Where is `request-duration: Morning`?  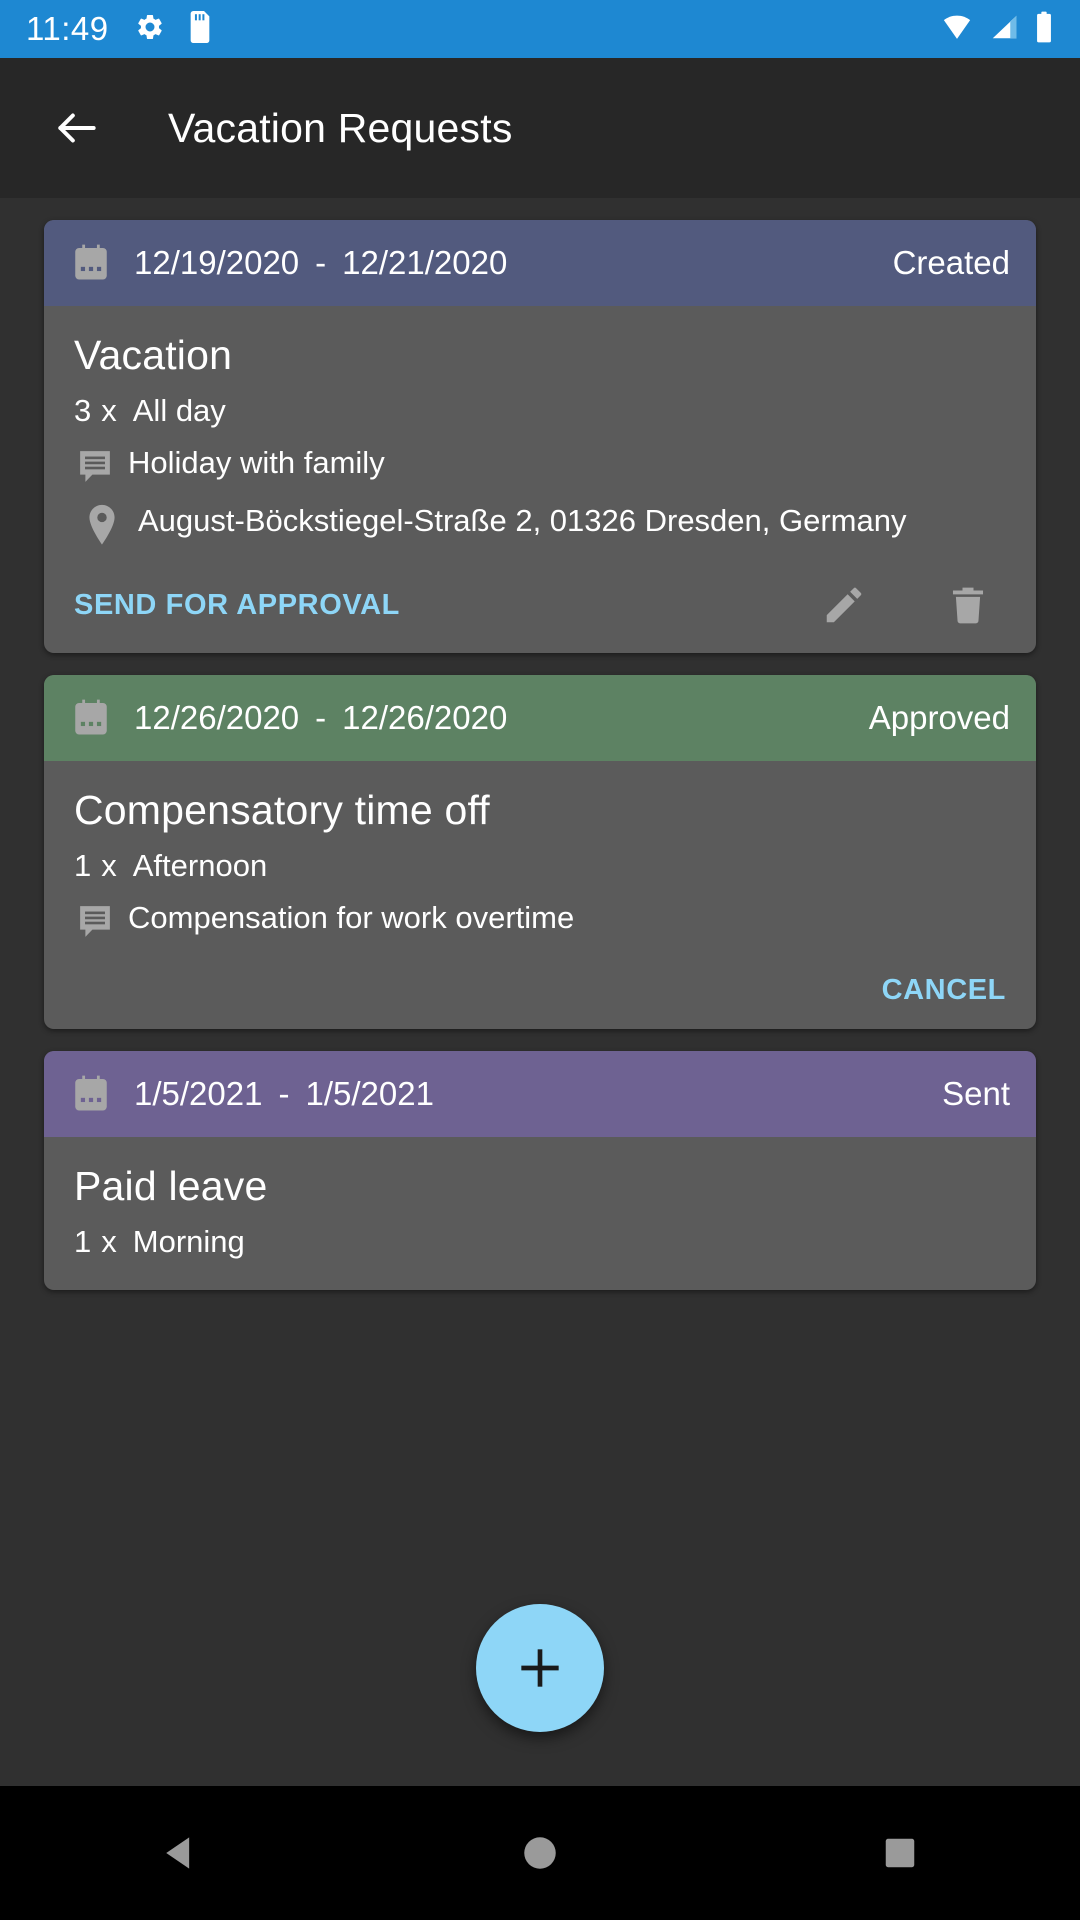
request-duration: Morning is located at coordinates (188, 1241).